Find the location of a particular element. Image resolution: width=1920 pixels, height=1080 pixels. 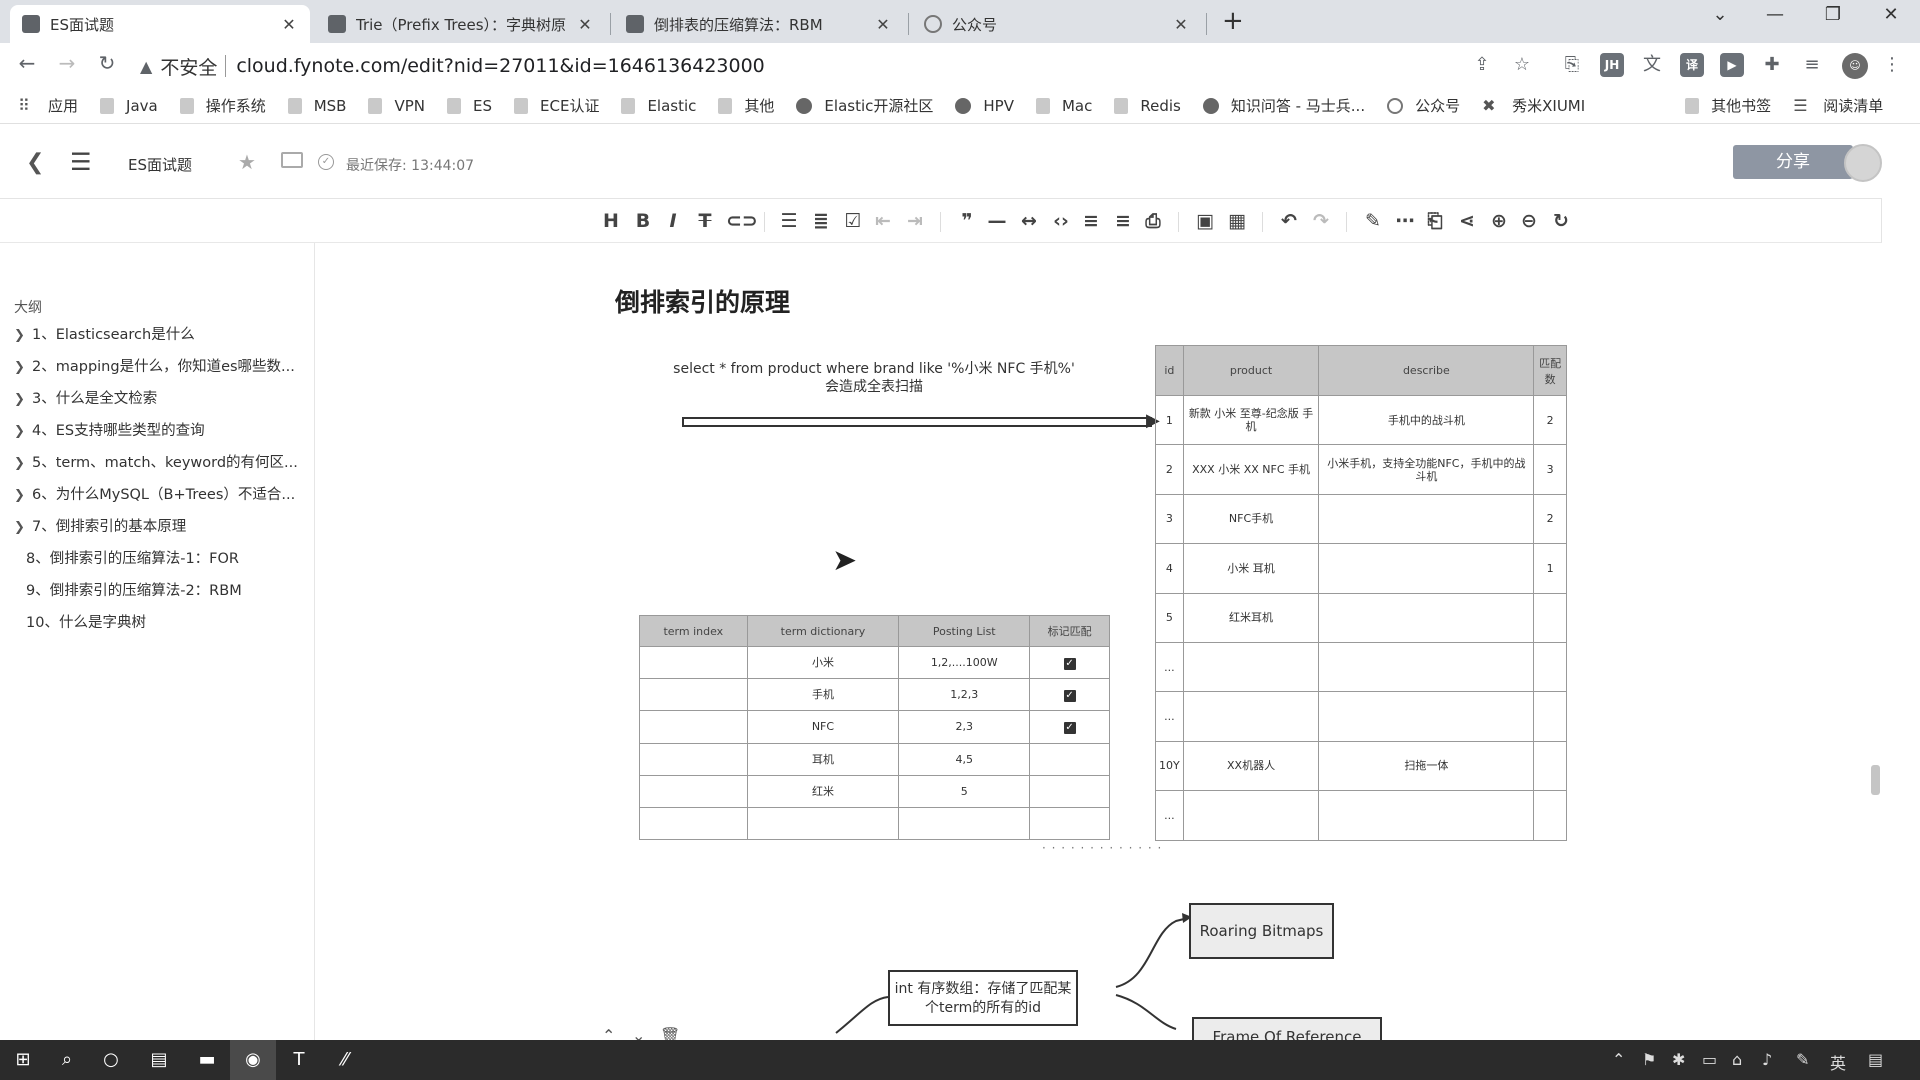

back-button: ← is located at coordinates (27, 63).